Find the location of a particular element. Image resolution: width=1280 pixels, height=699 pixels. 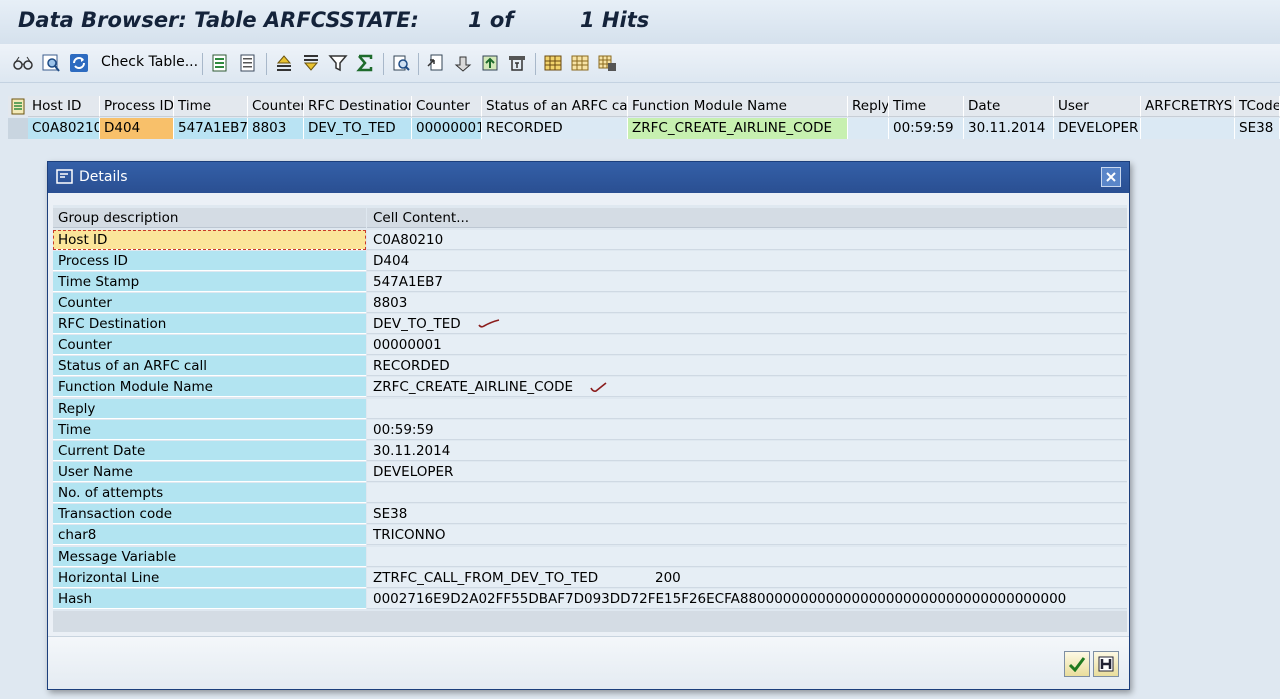

cell-time-2: 00:59:59 is located at coordinates (926, 128).